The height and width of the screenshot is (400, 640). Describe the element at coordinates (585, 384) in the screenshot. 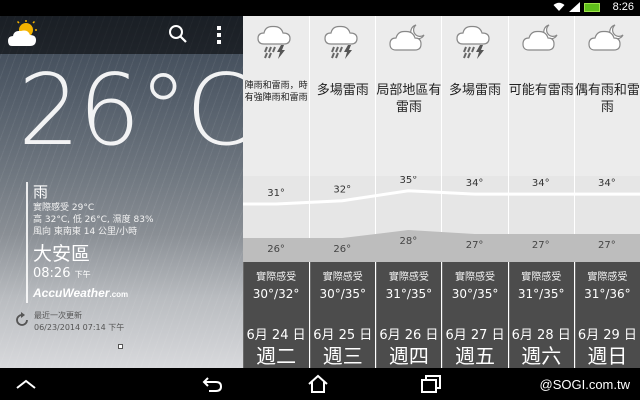

I see `watermark: @SOGI.com.tw` at that location.